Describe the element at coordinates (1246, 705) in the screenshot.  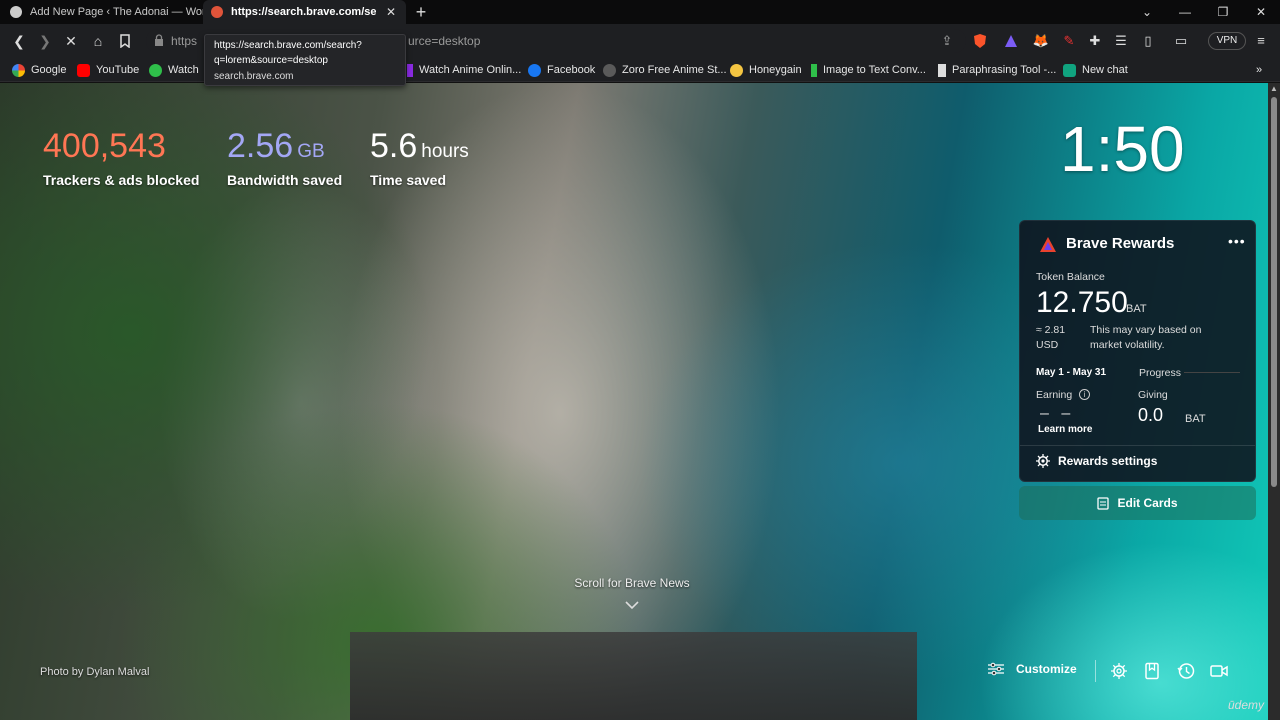
I see `udemy-watermark: ūdemy` at that location.